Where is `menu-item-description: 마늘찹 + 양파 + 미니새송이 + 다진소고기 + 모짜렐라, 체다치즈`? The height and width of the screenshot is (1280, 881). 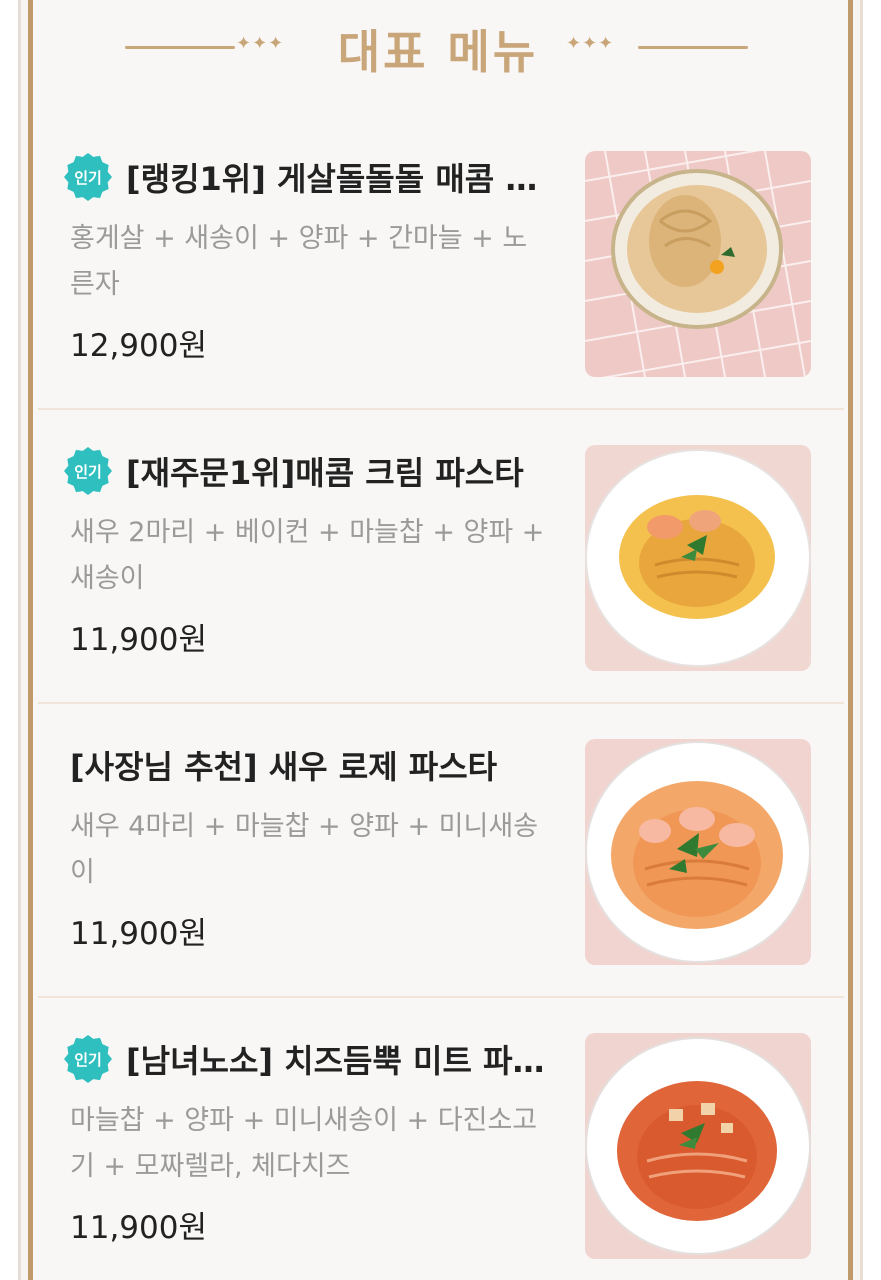
menu-item-description: 마늘찹 + 양파 + 미니새송이 + 다진소고기 + 모짜렐라, 체다치즈 is located at coordinates (304, 1143).